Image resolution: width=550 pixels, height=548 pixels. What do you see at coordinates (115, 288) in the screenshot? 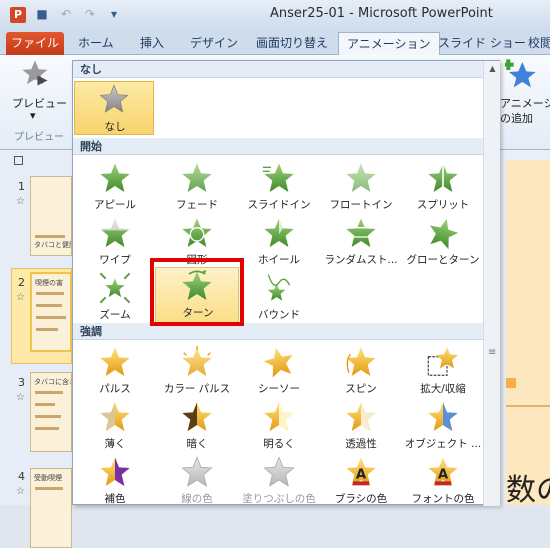
I see `zoom-star-icon` at bounding box center [115, 288].